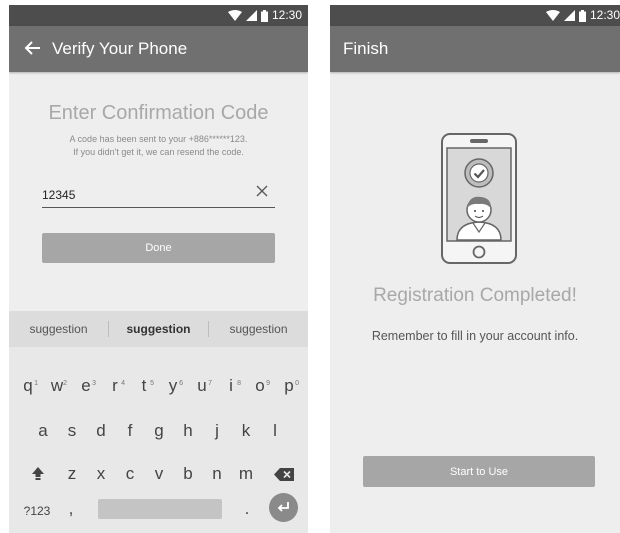 This screenshot has width=620, height=533. I want to click on key-h: h, so click(188, 431).